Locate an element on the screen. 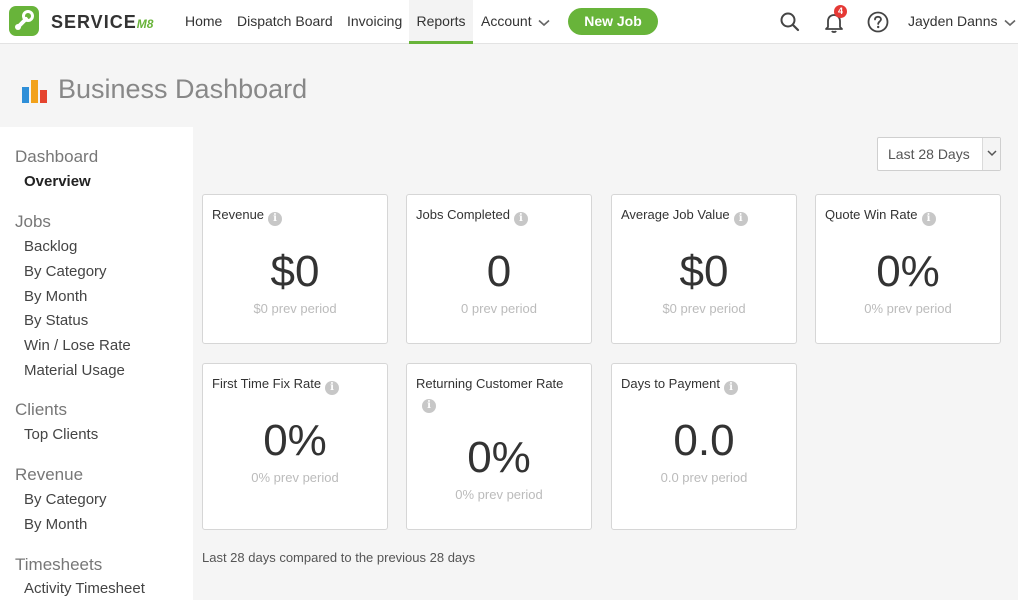 Image resolution: width=1018 pixels, height=600 pixels. sidebar-group-revenue: Revenue is located at coordinates (49, 474).